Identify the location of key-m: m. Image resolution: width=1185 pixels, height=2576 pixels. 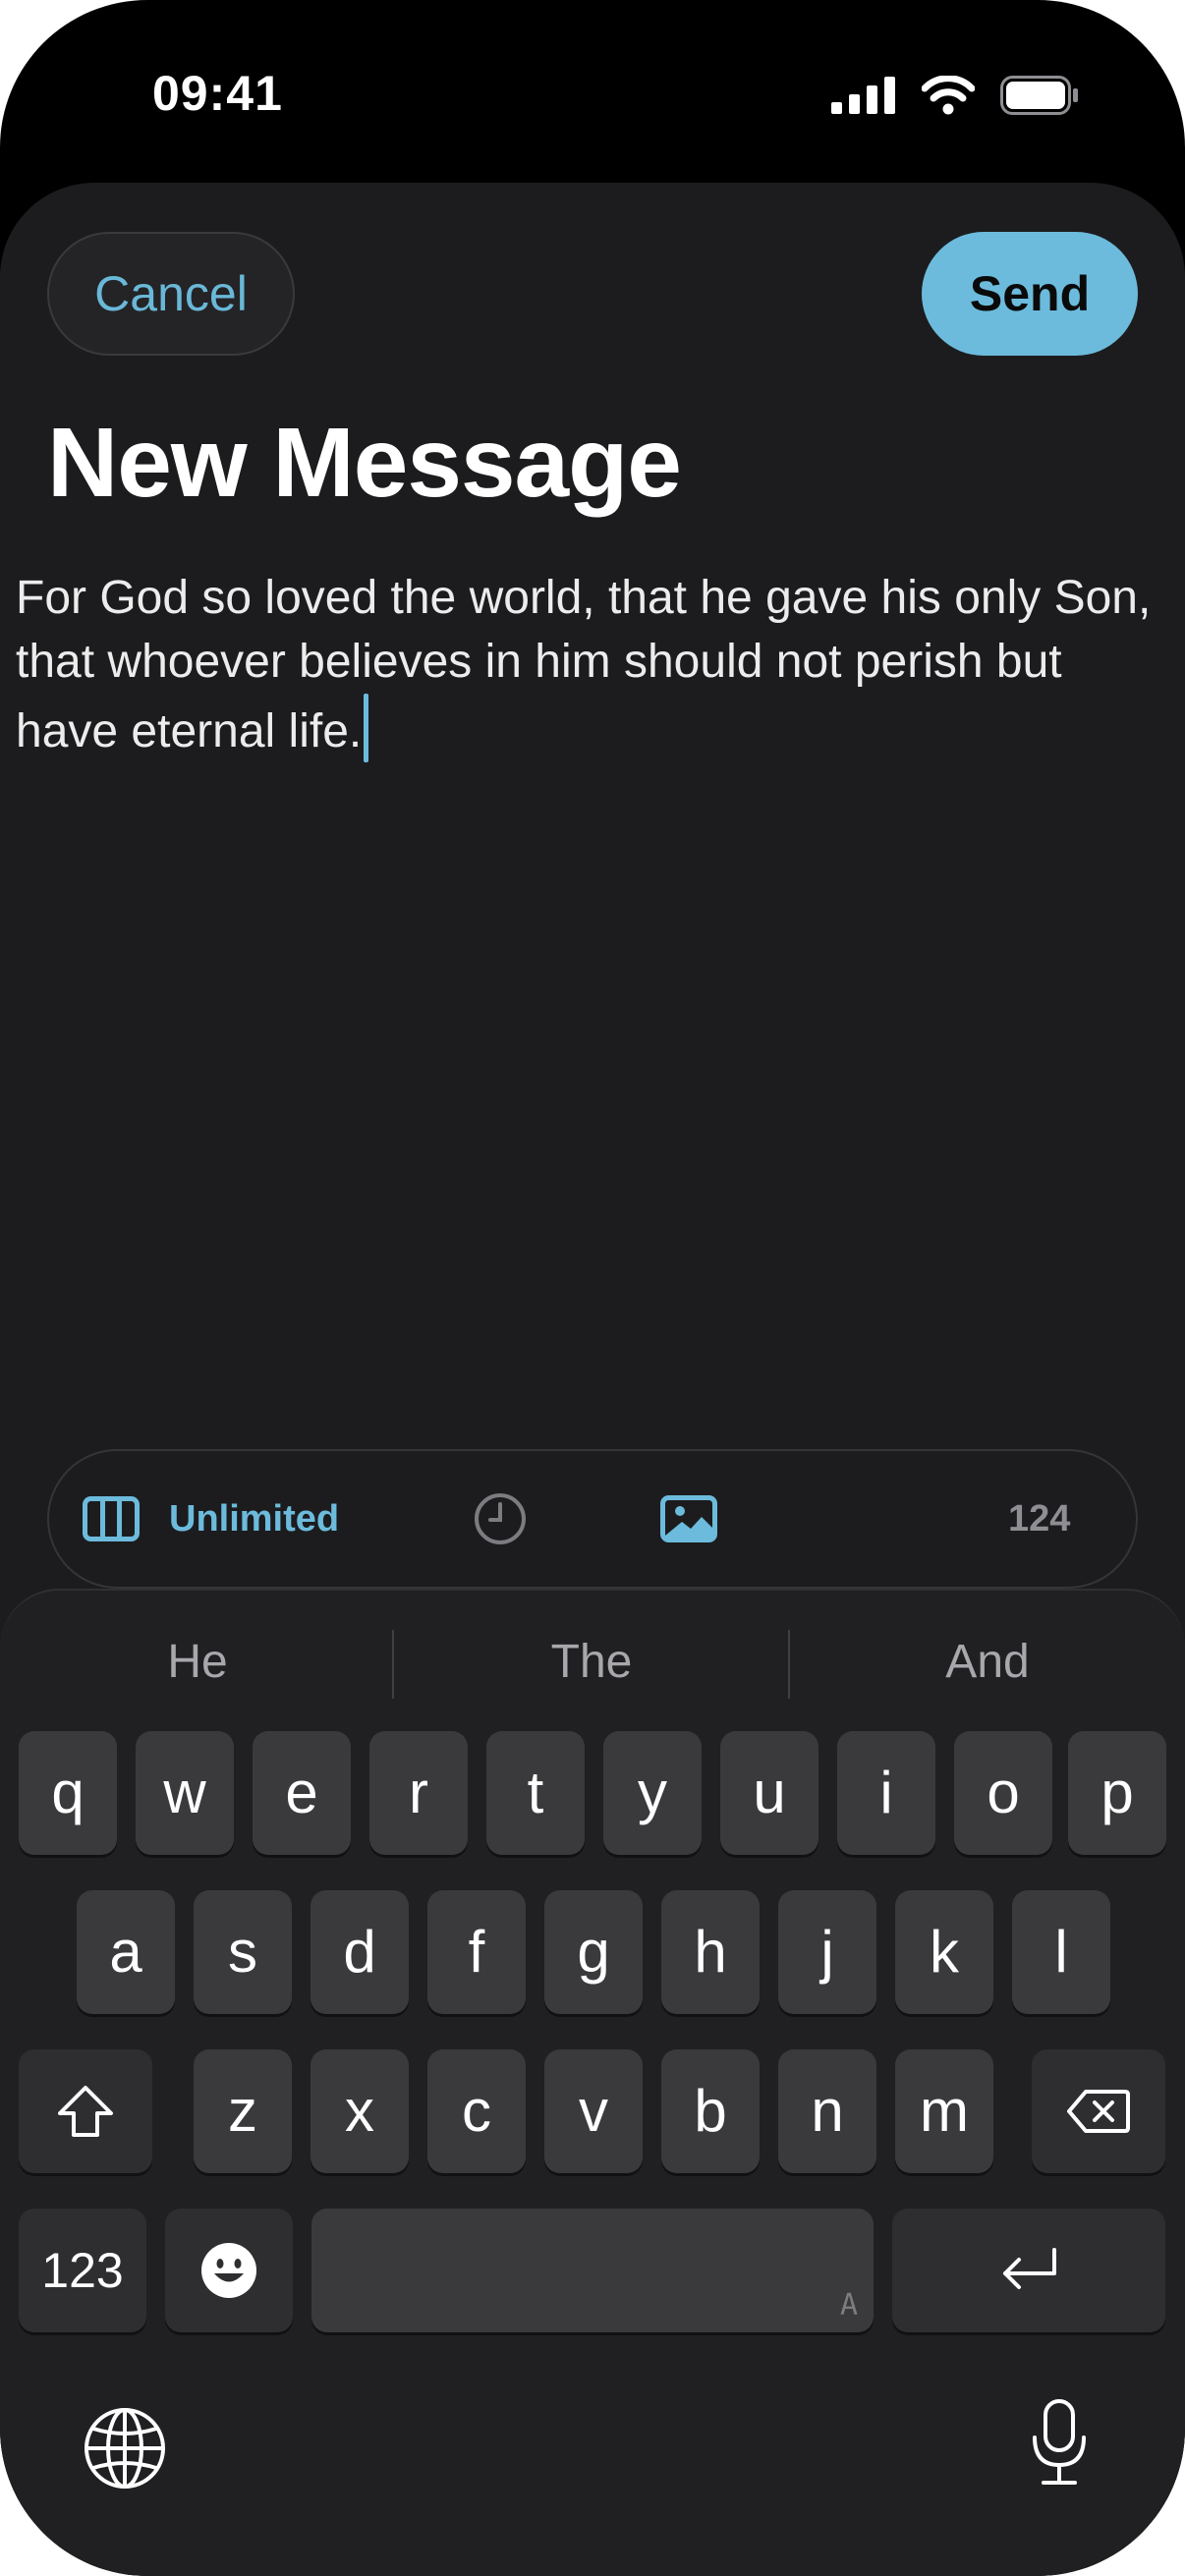
(944, 2111).